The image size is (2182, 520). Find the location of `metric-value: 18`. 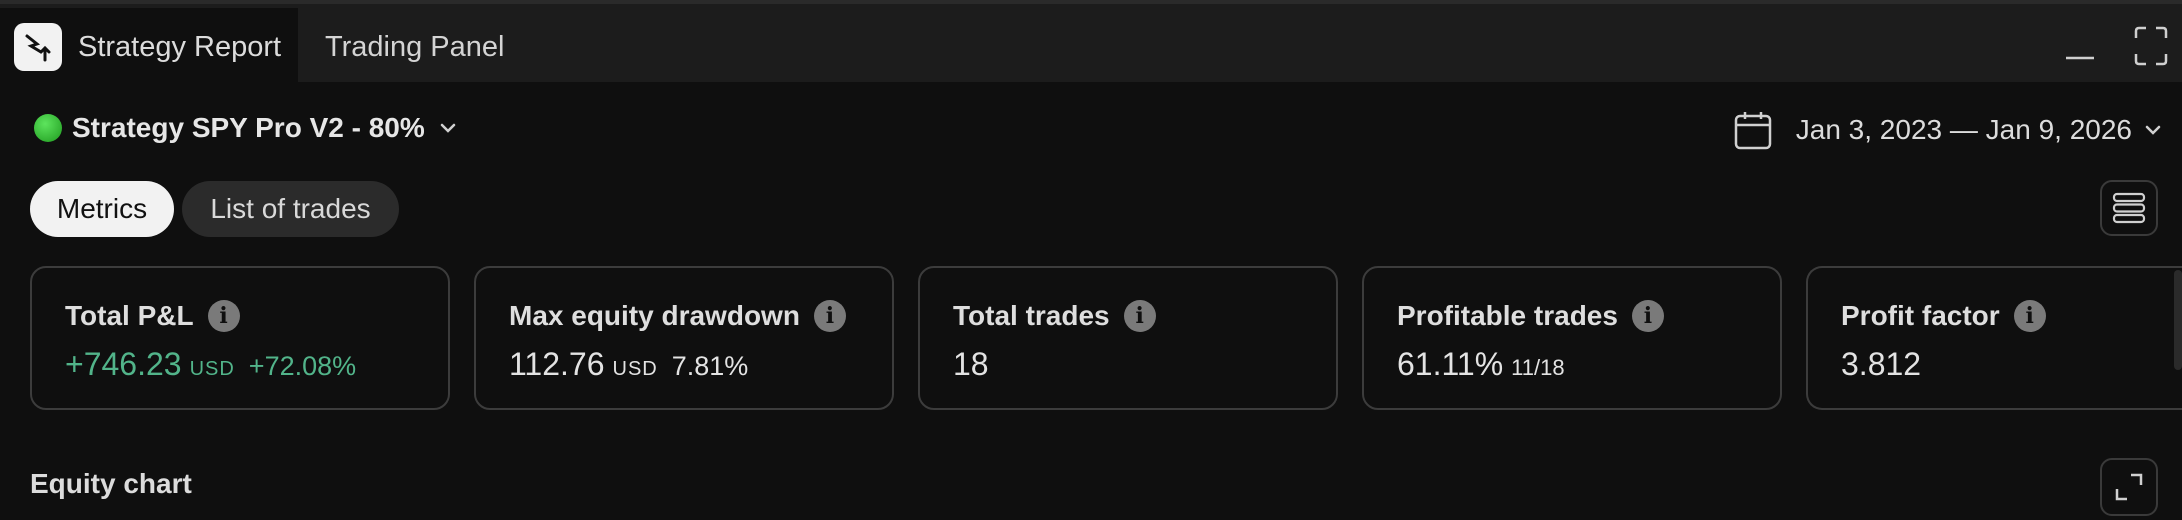

metric-value: 18 is located at coordinates (971, 364).